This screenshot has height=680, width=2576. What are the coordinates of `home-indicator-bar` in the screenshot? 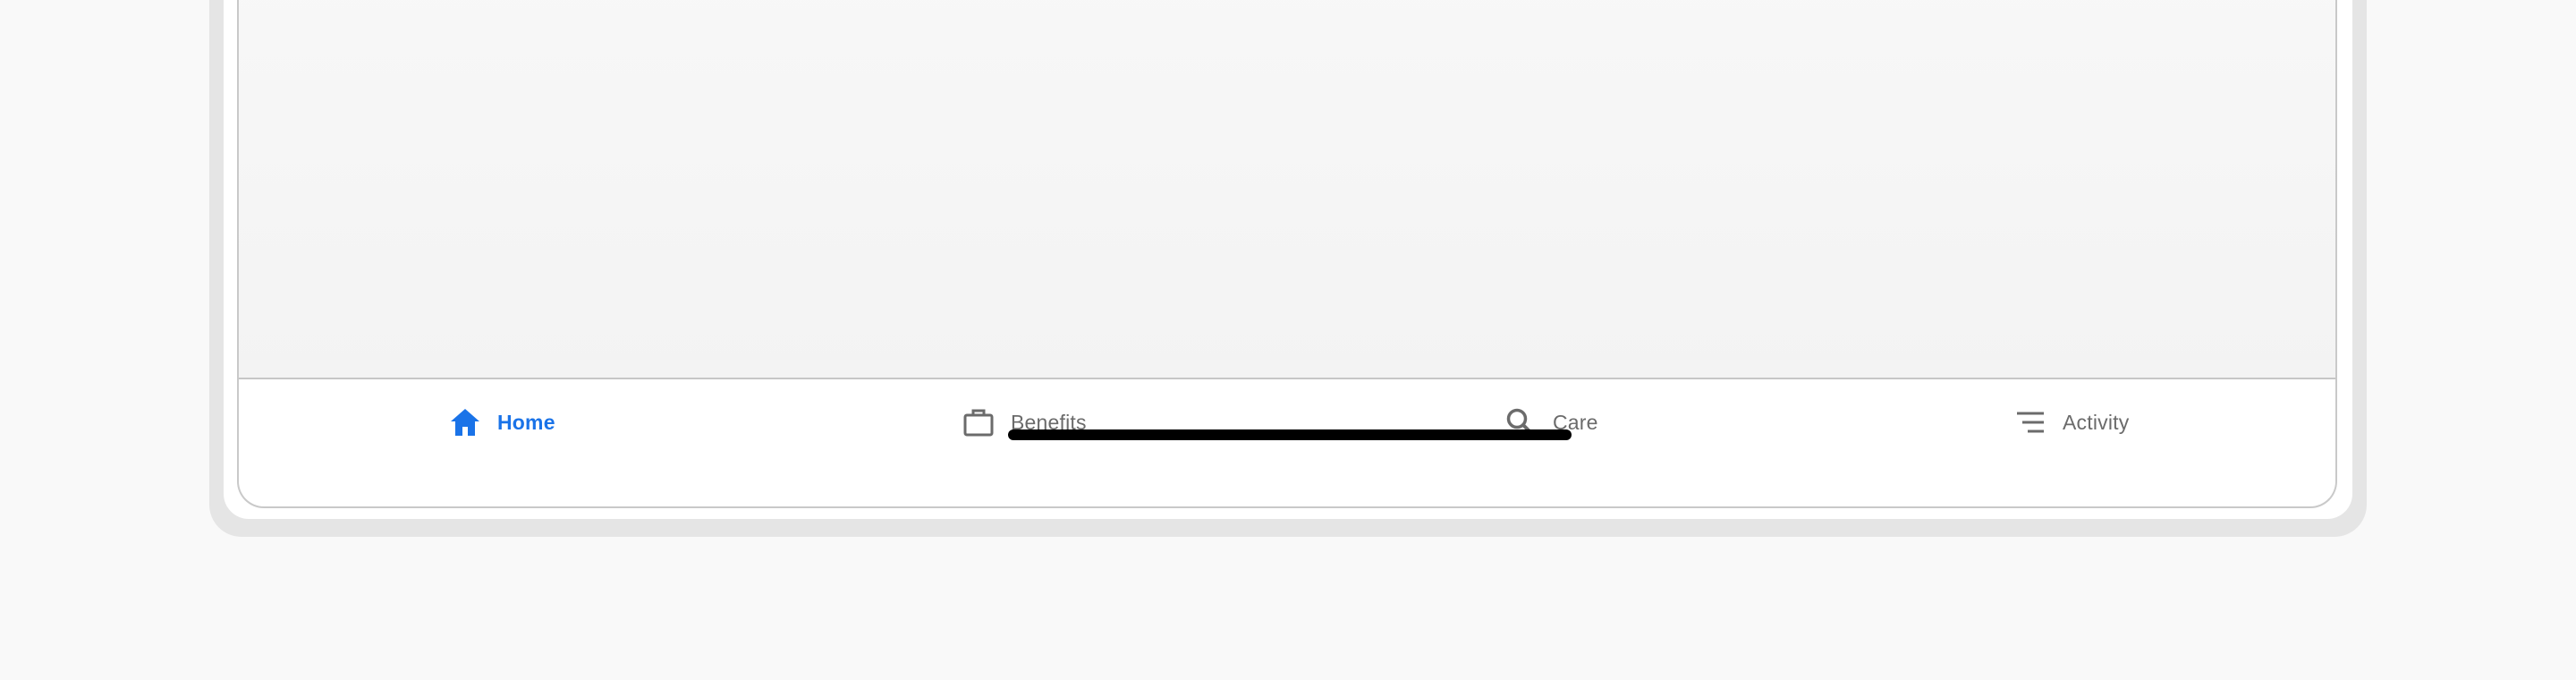 It's located at (1290, 434).